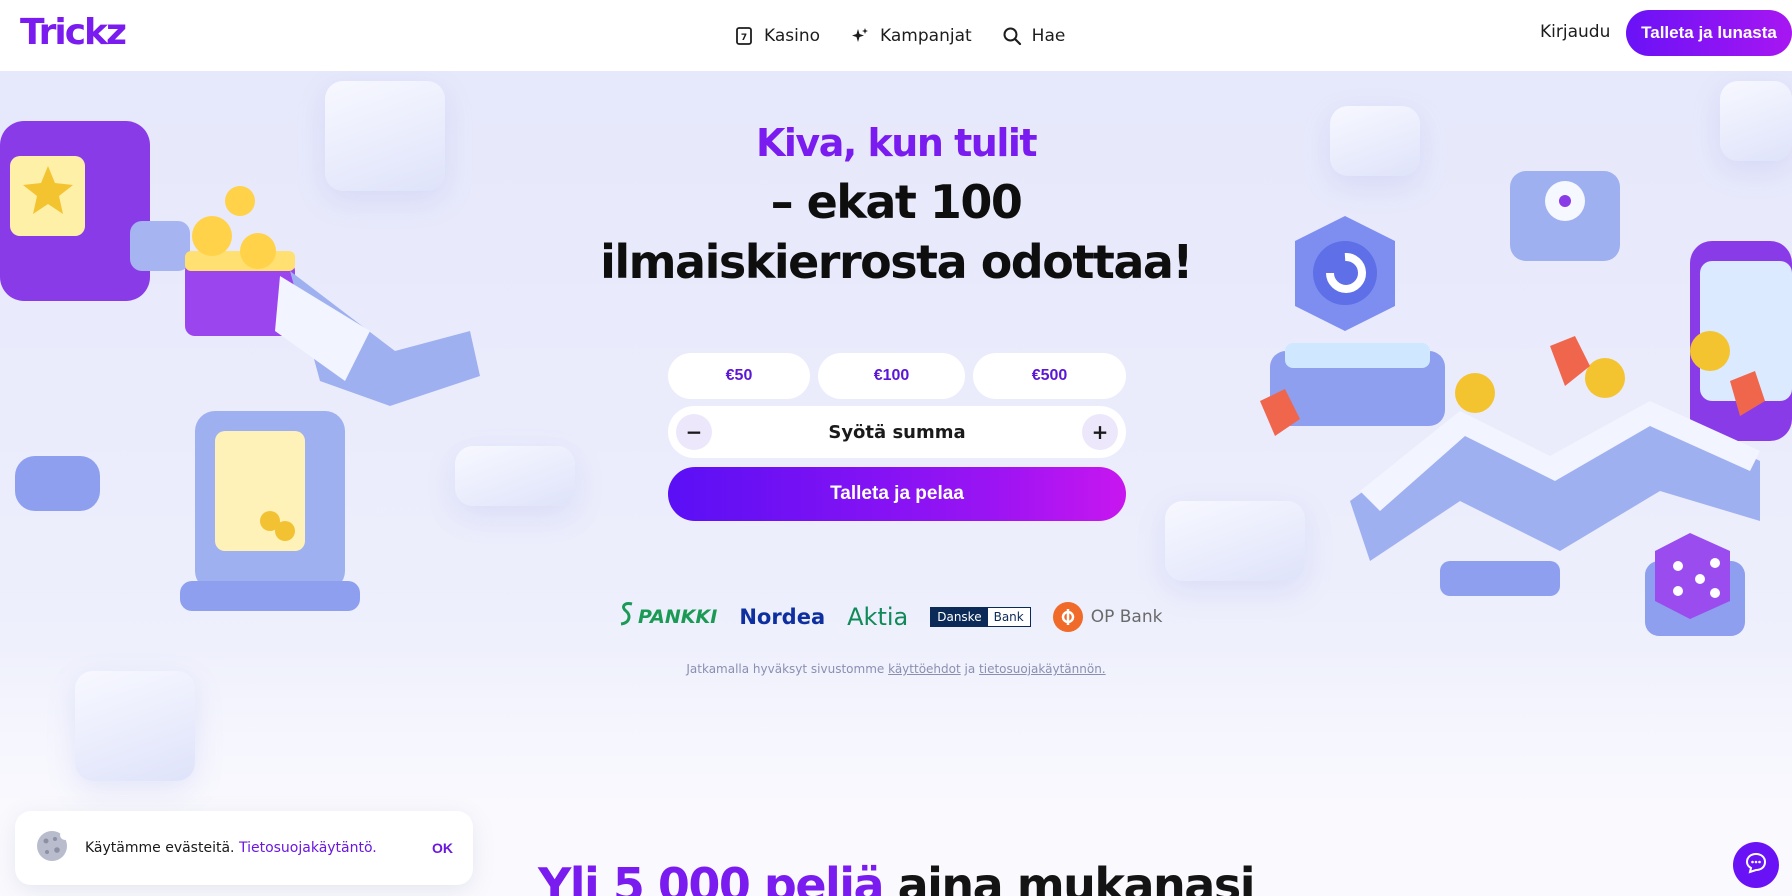  What do you see at coordinates (308, 848) in the screenshot?
I see `privacy-policy-link: Tietosuojakäytäntö.` at bounding box center [308, 848].